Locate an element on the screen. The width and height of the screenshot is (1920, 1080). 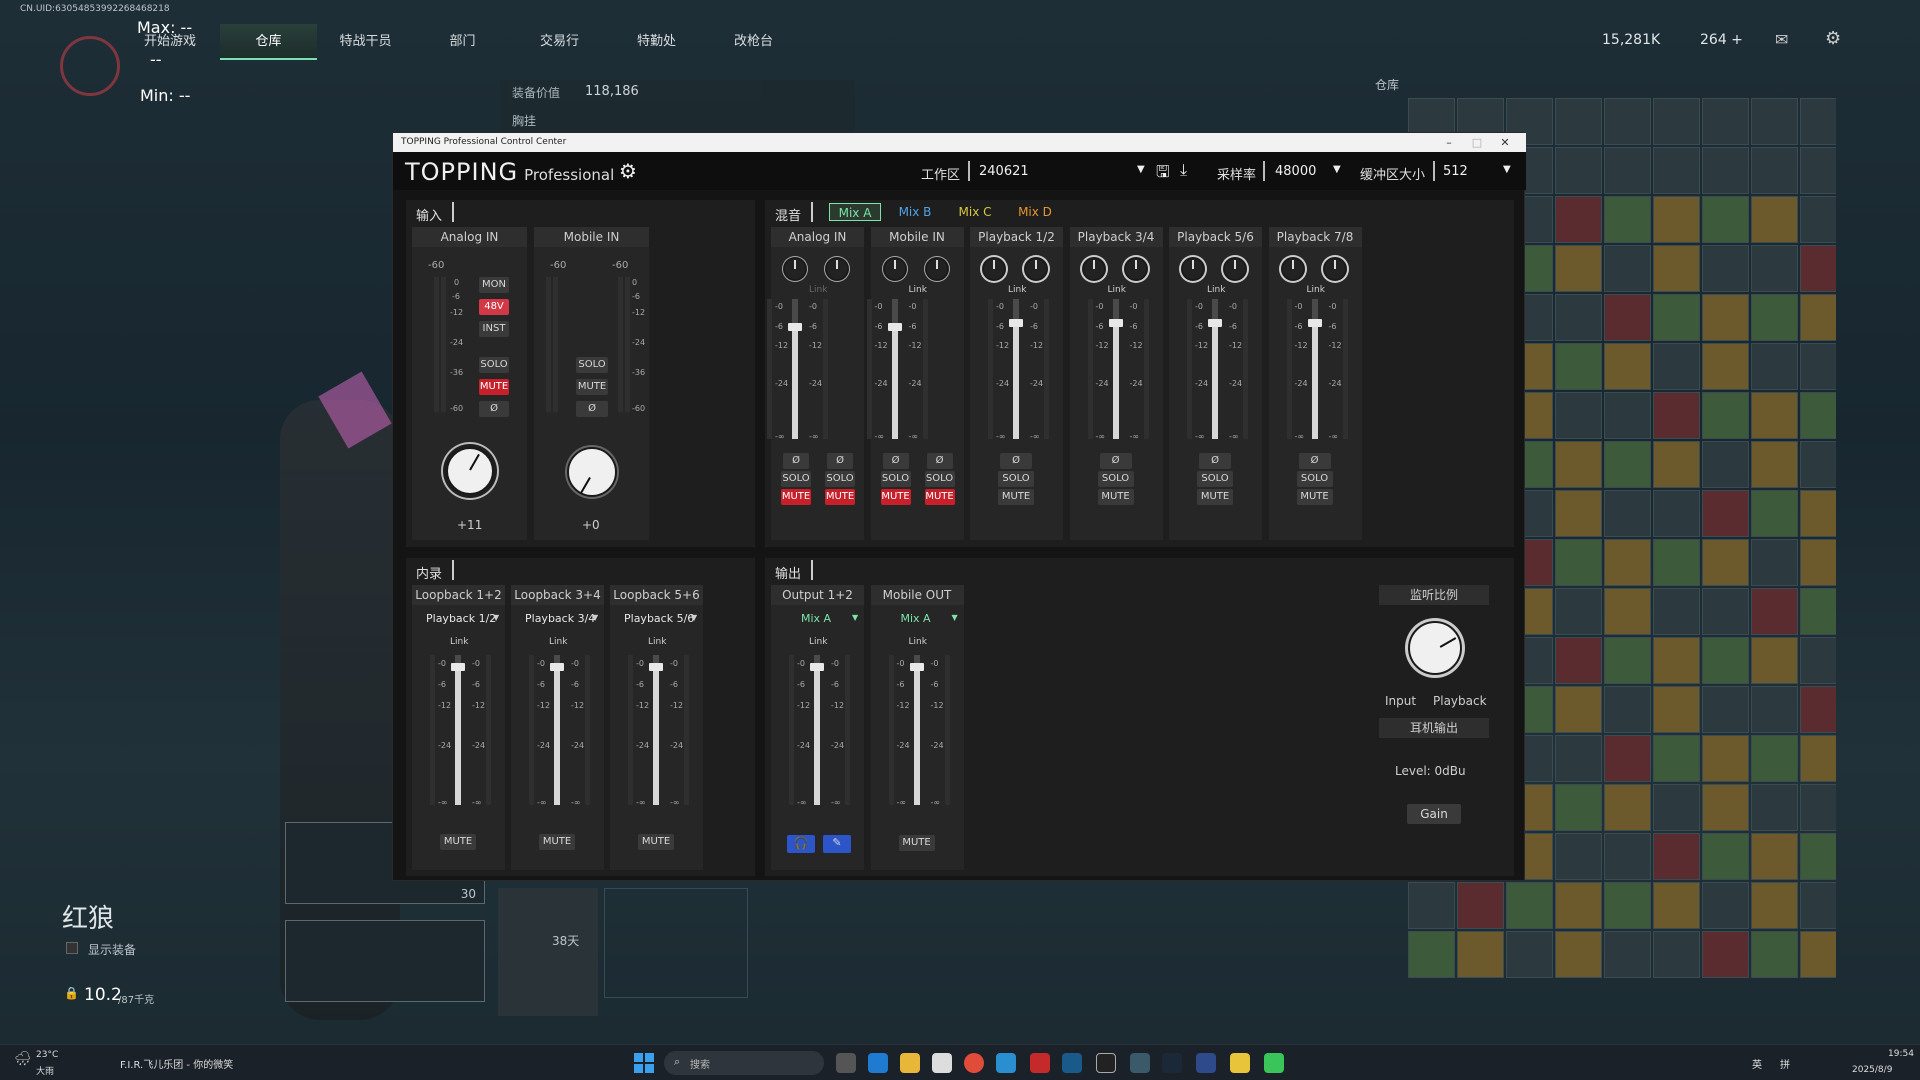
show-equip-checkbox is located at coordinates (72, 948).